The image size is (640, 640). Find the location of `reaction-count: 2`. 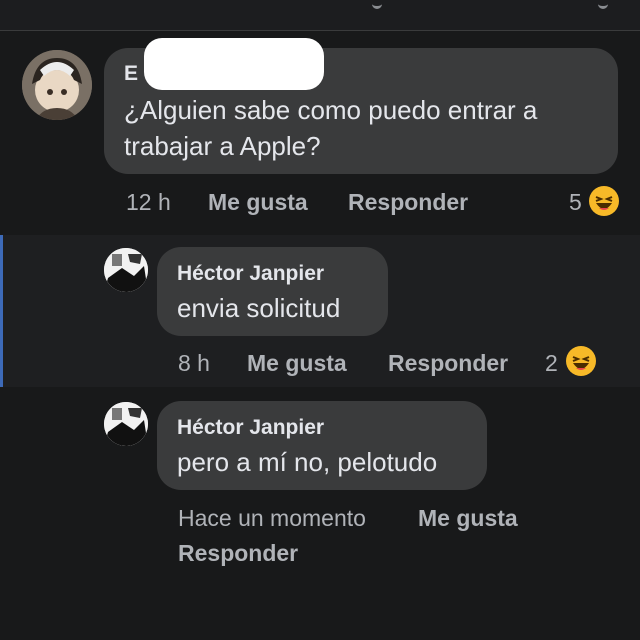

reaction-count: 2 is located at coordinates (551, 363).